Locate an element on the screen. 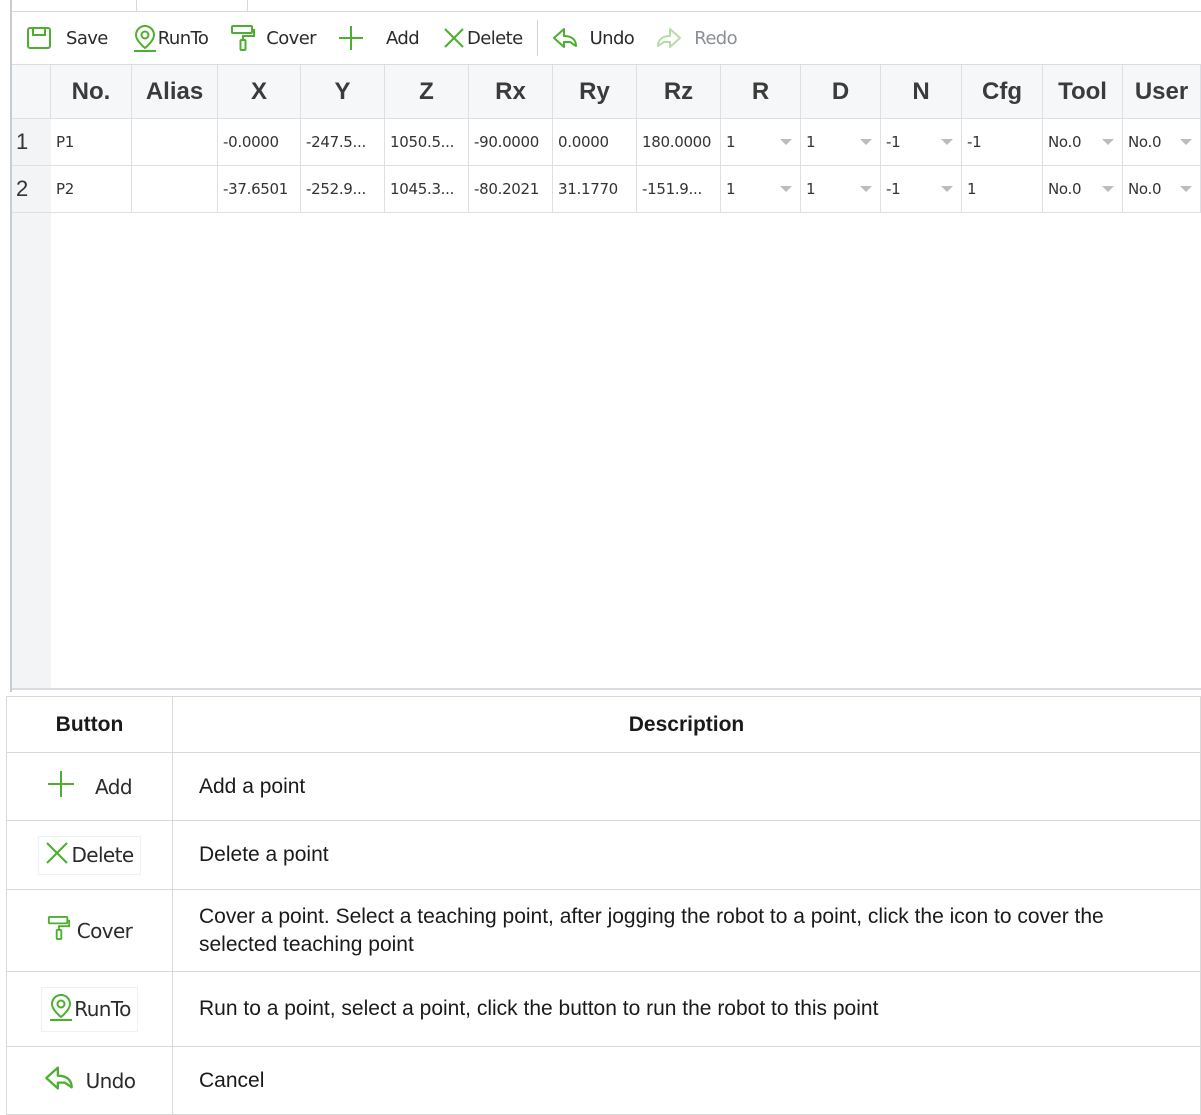 This screenshot has width=1201, height=1115. cell-x: -37.6501 is located at coordinates (259, 189).